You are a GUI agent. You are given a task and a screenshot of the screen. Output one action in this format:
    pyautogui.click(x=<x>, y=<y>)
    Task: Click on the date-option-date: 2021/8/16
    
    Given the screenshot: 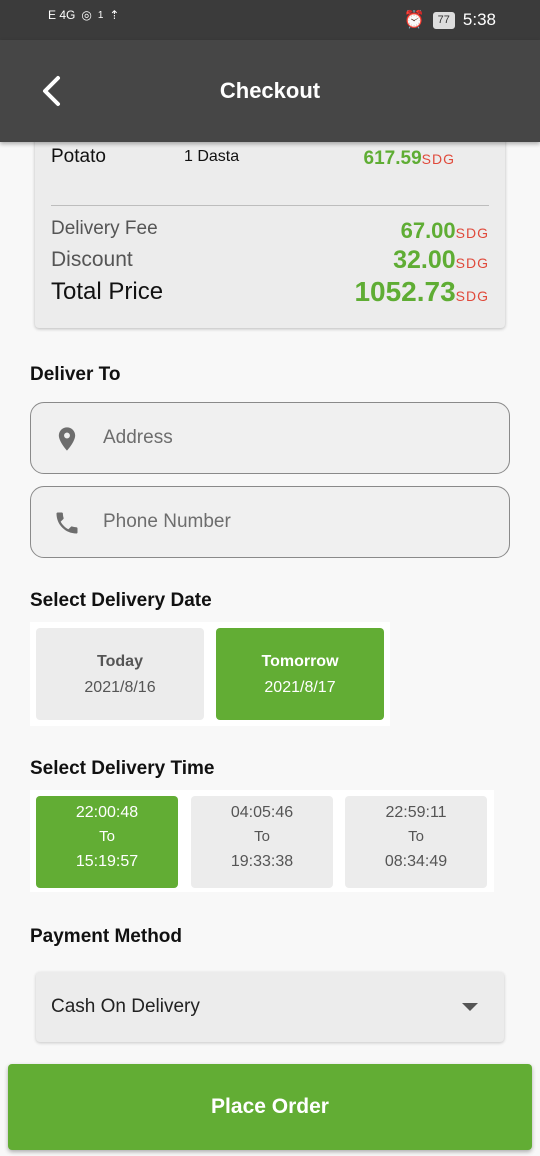 What is the action you would take?
    pyautogui.click(x=120, y=687)
    